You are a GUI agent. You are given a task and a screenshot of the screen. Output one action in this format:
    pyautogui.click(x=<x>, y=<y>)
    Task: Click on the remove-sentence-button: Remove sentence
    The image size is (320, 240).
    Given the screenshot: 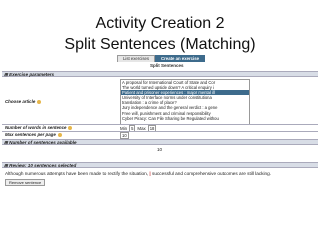 What is the action you would take?
    pyautogui.click(x=25, y=182)
    